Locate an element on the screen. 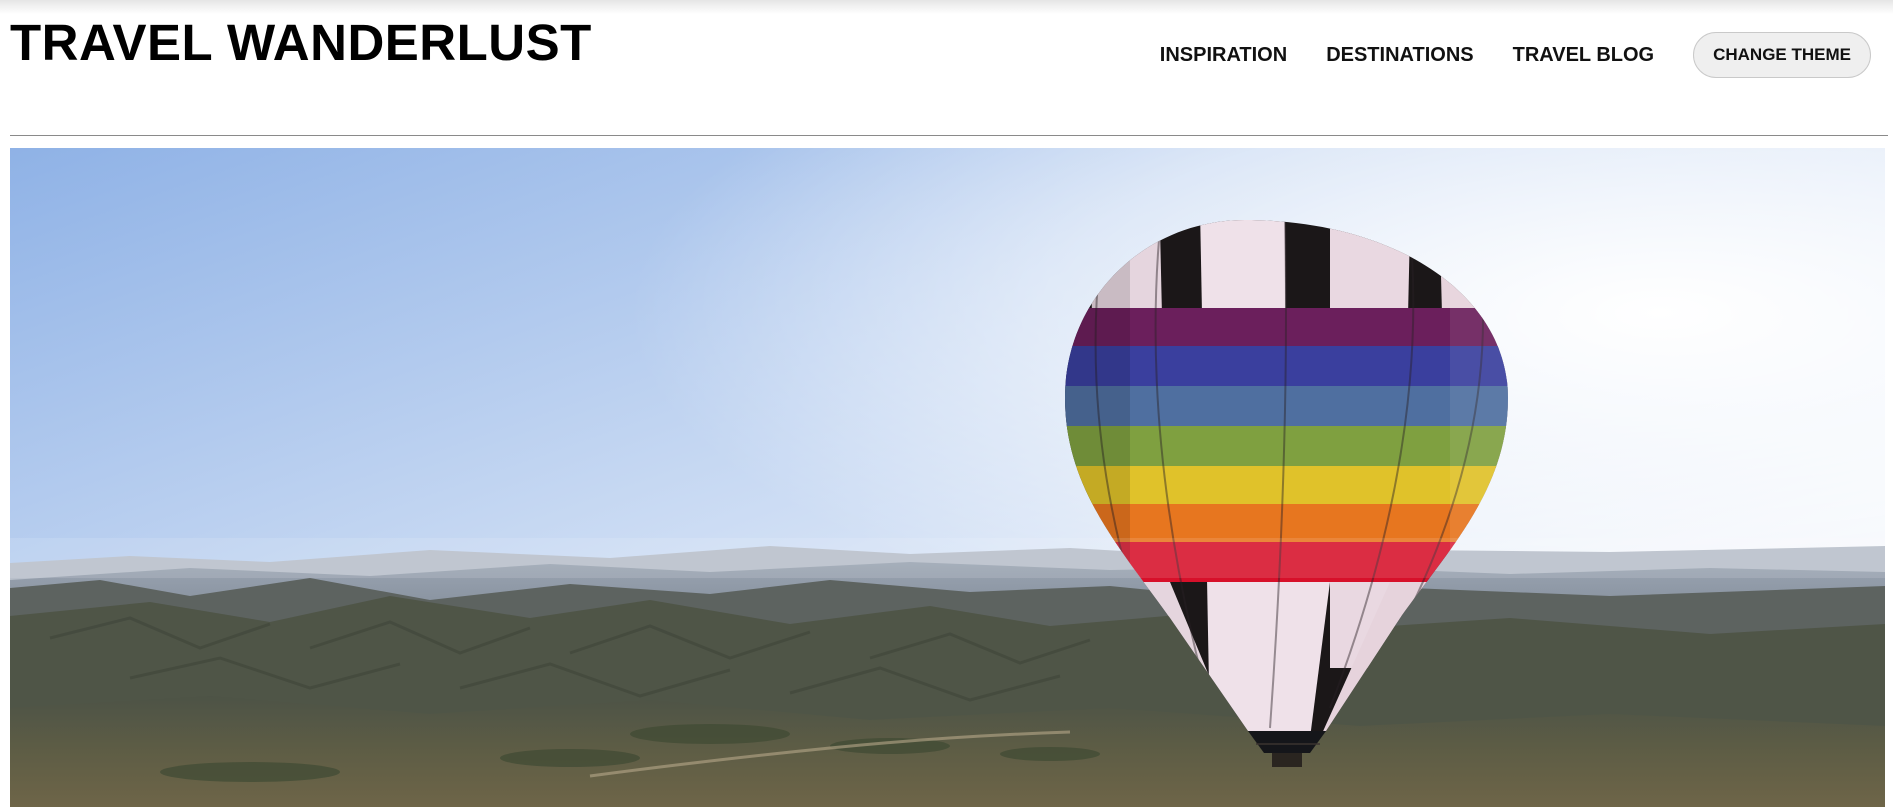  header-divider is located at coordinates (949, 135).